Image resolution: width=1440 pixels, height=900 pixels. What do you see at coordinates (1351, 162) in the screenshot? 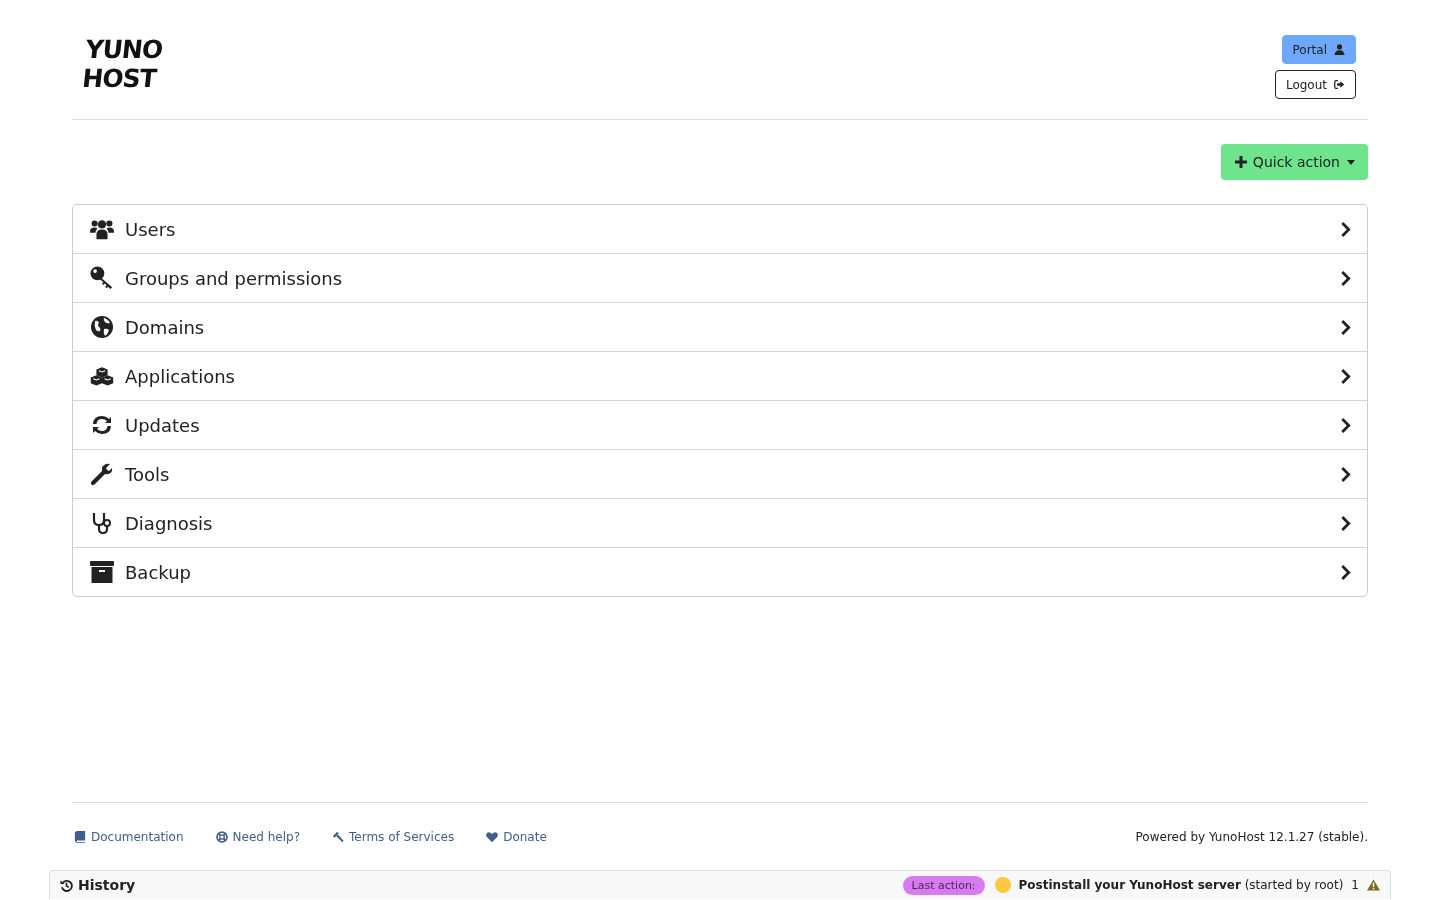
I see `caret-icon` at bounding box center [1351, 162].